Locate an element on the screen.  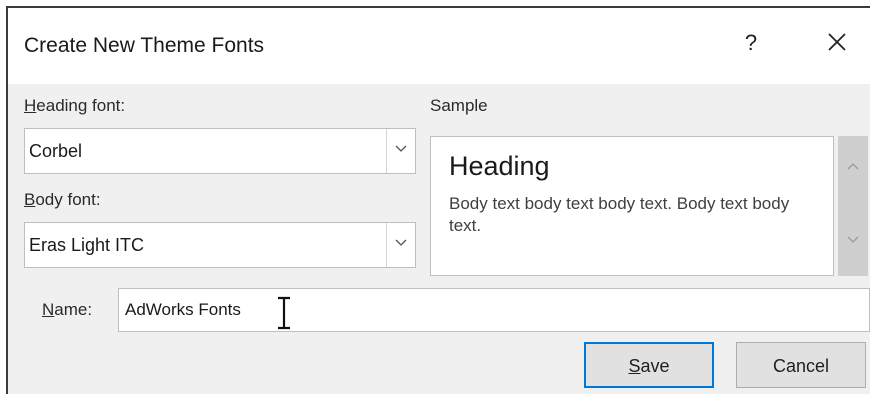
heading-font-label: Heading font: is located at coordinates (75, 105).